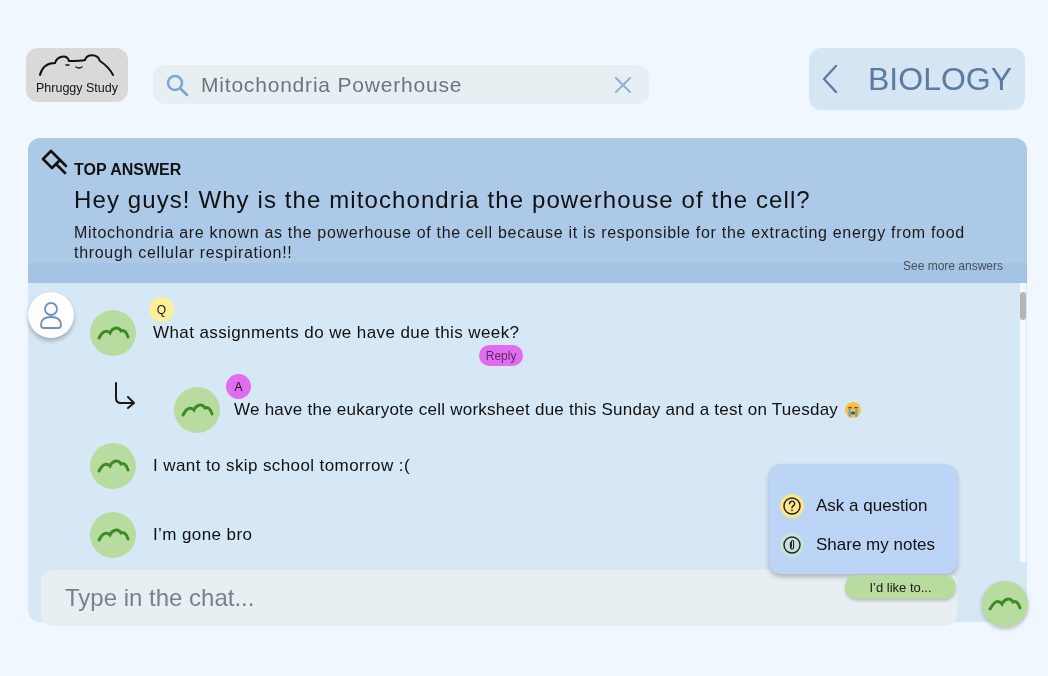 The image size is (1048, 676). What do you see at coordinates (501, 355) in the screenshot?
I see `reply-button: Reply` at bounding box center [501, 355].